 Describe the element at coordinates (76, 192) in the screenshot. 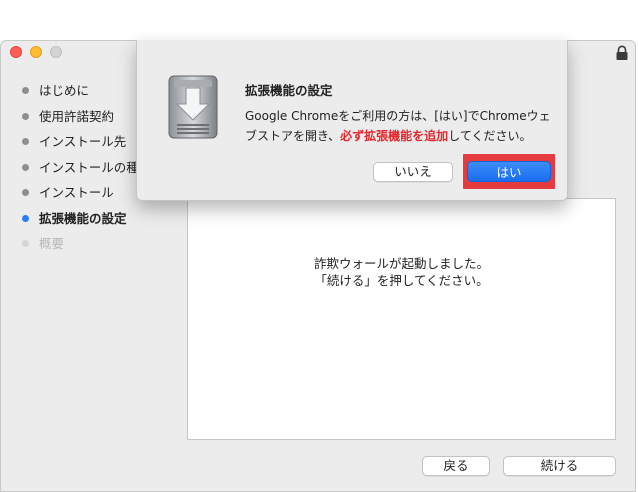

I see `step-label: インストール` at that location.